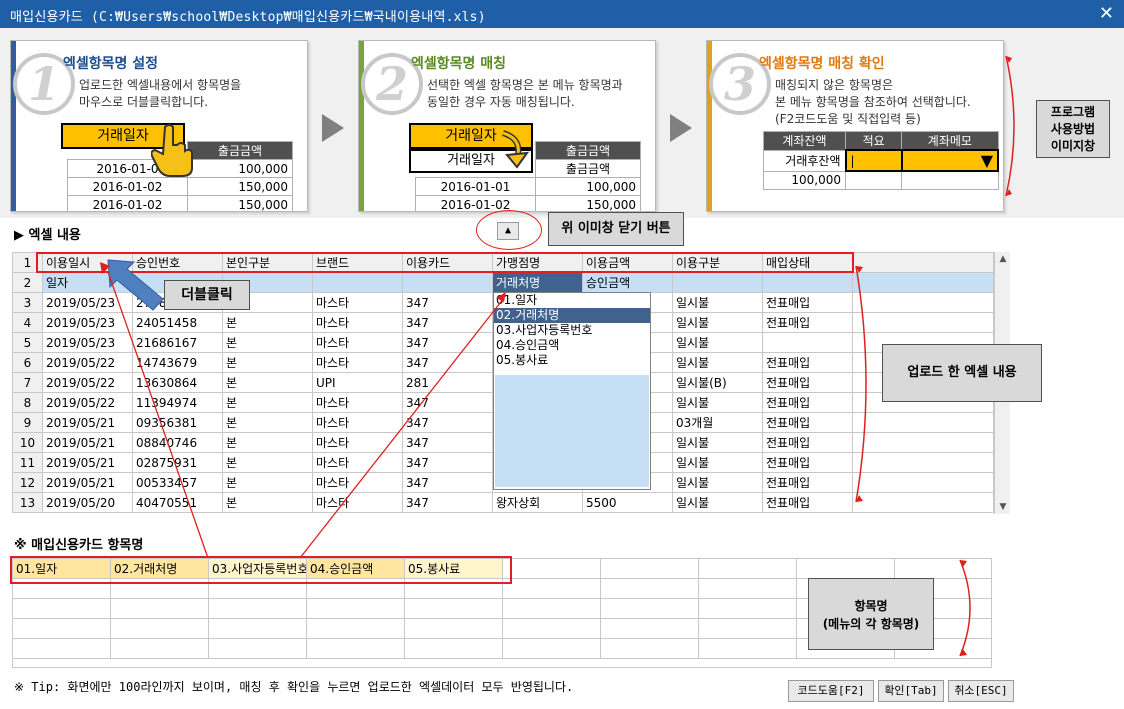 Image resolution: width=1124 pixels, height=709 pixels. Describe the element at coordinates (911, 691) in the screenshot. I see `ok-button: 확인[Tab]` at that location.